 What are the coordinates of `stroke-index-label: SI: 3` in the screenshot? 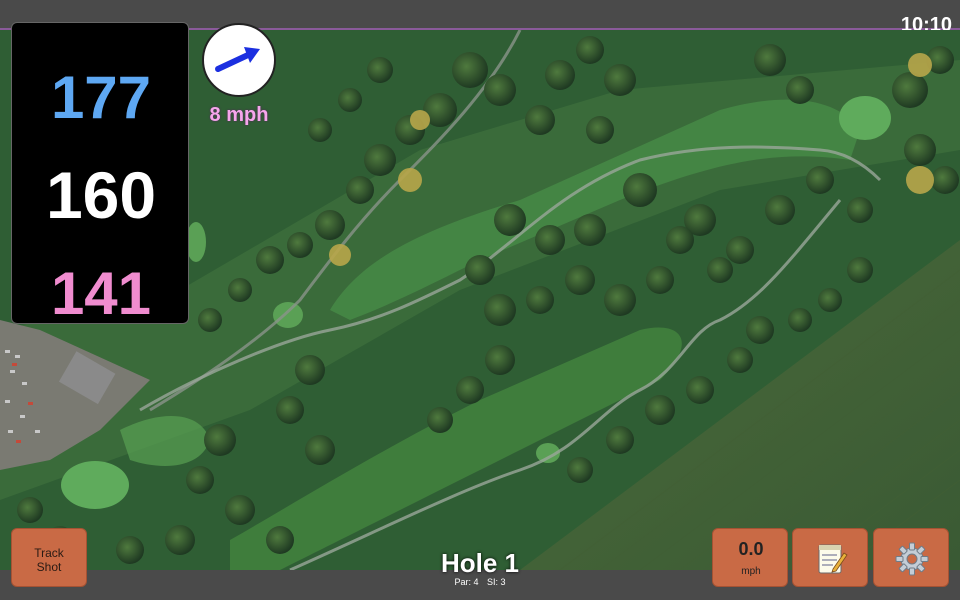 It's located at (496, 582).